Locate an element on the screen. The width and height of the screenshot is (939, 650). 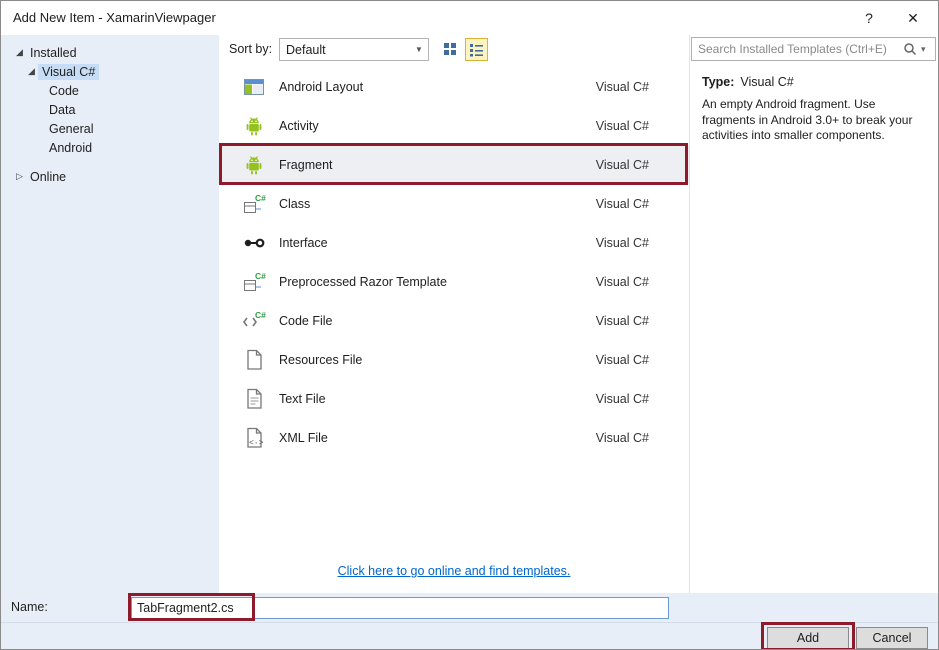
template-name: Interface is located at coordinates (303, 242).